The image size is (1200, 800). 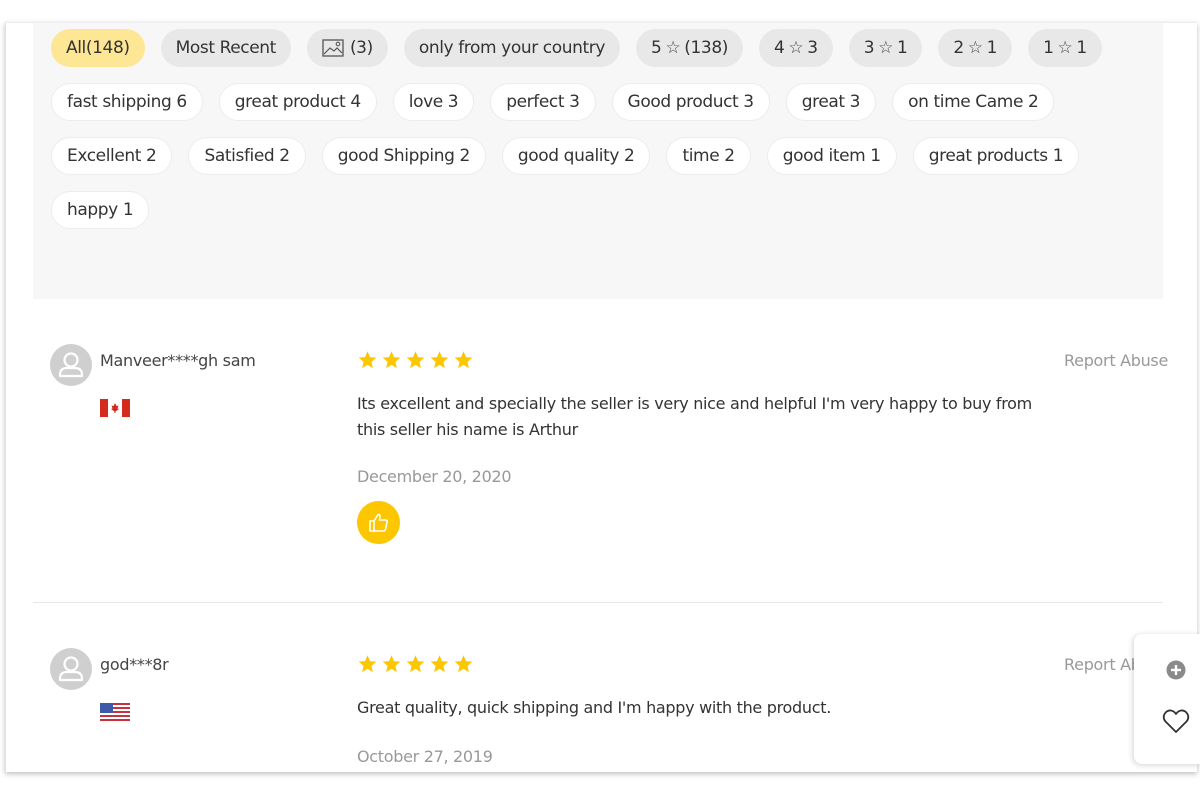 I want to click on filter-most-recent-chip: Most Recent, so click(x=225, y=48).